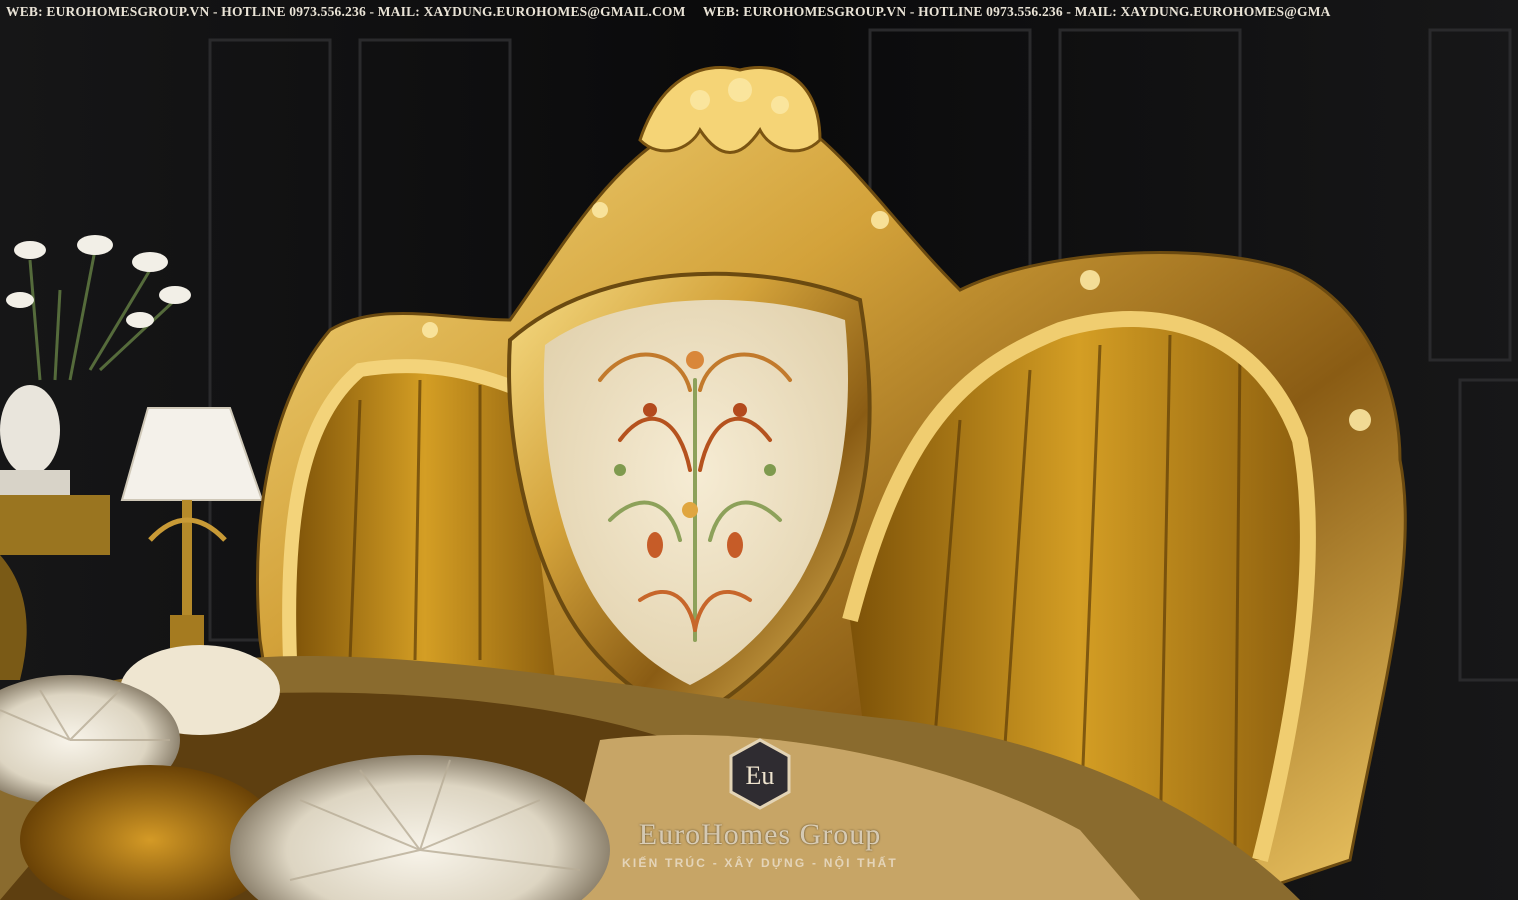 The height and width of the screenshot is (900, 1518). Describe the element at coordinates (760, 834) in the screenshot. I see `brand-name: EuroHomes Group` at that location.